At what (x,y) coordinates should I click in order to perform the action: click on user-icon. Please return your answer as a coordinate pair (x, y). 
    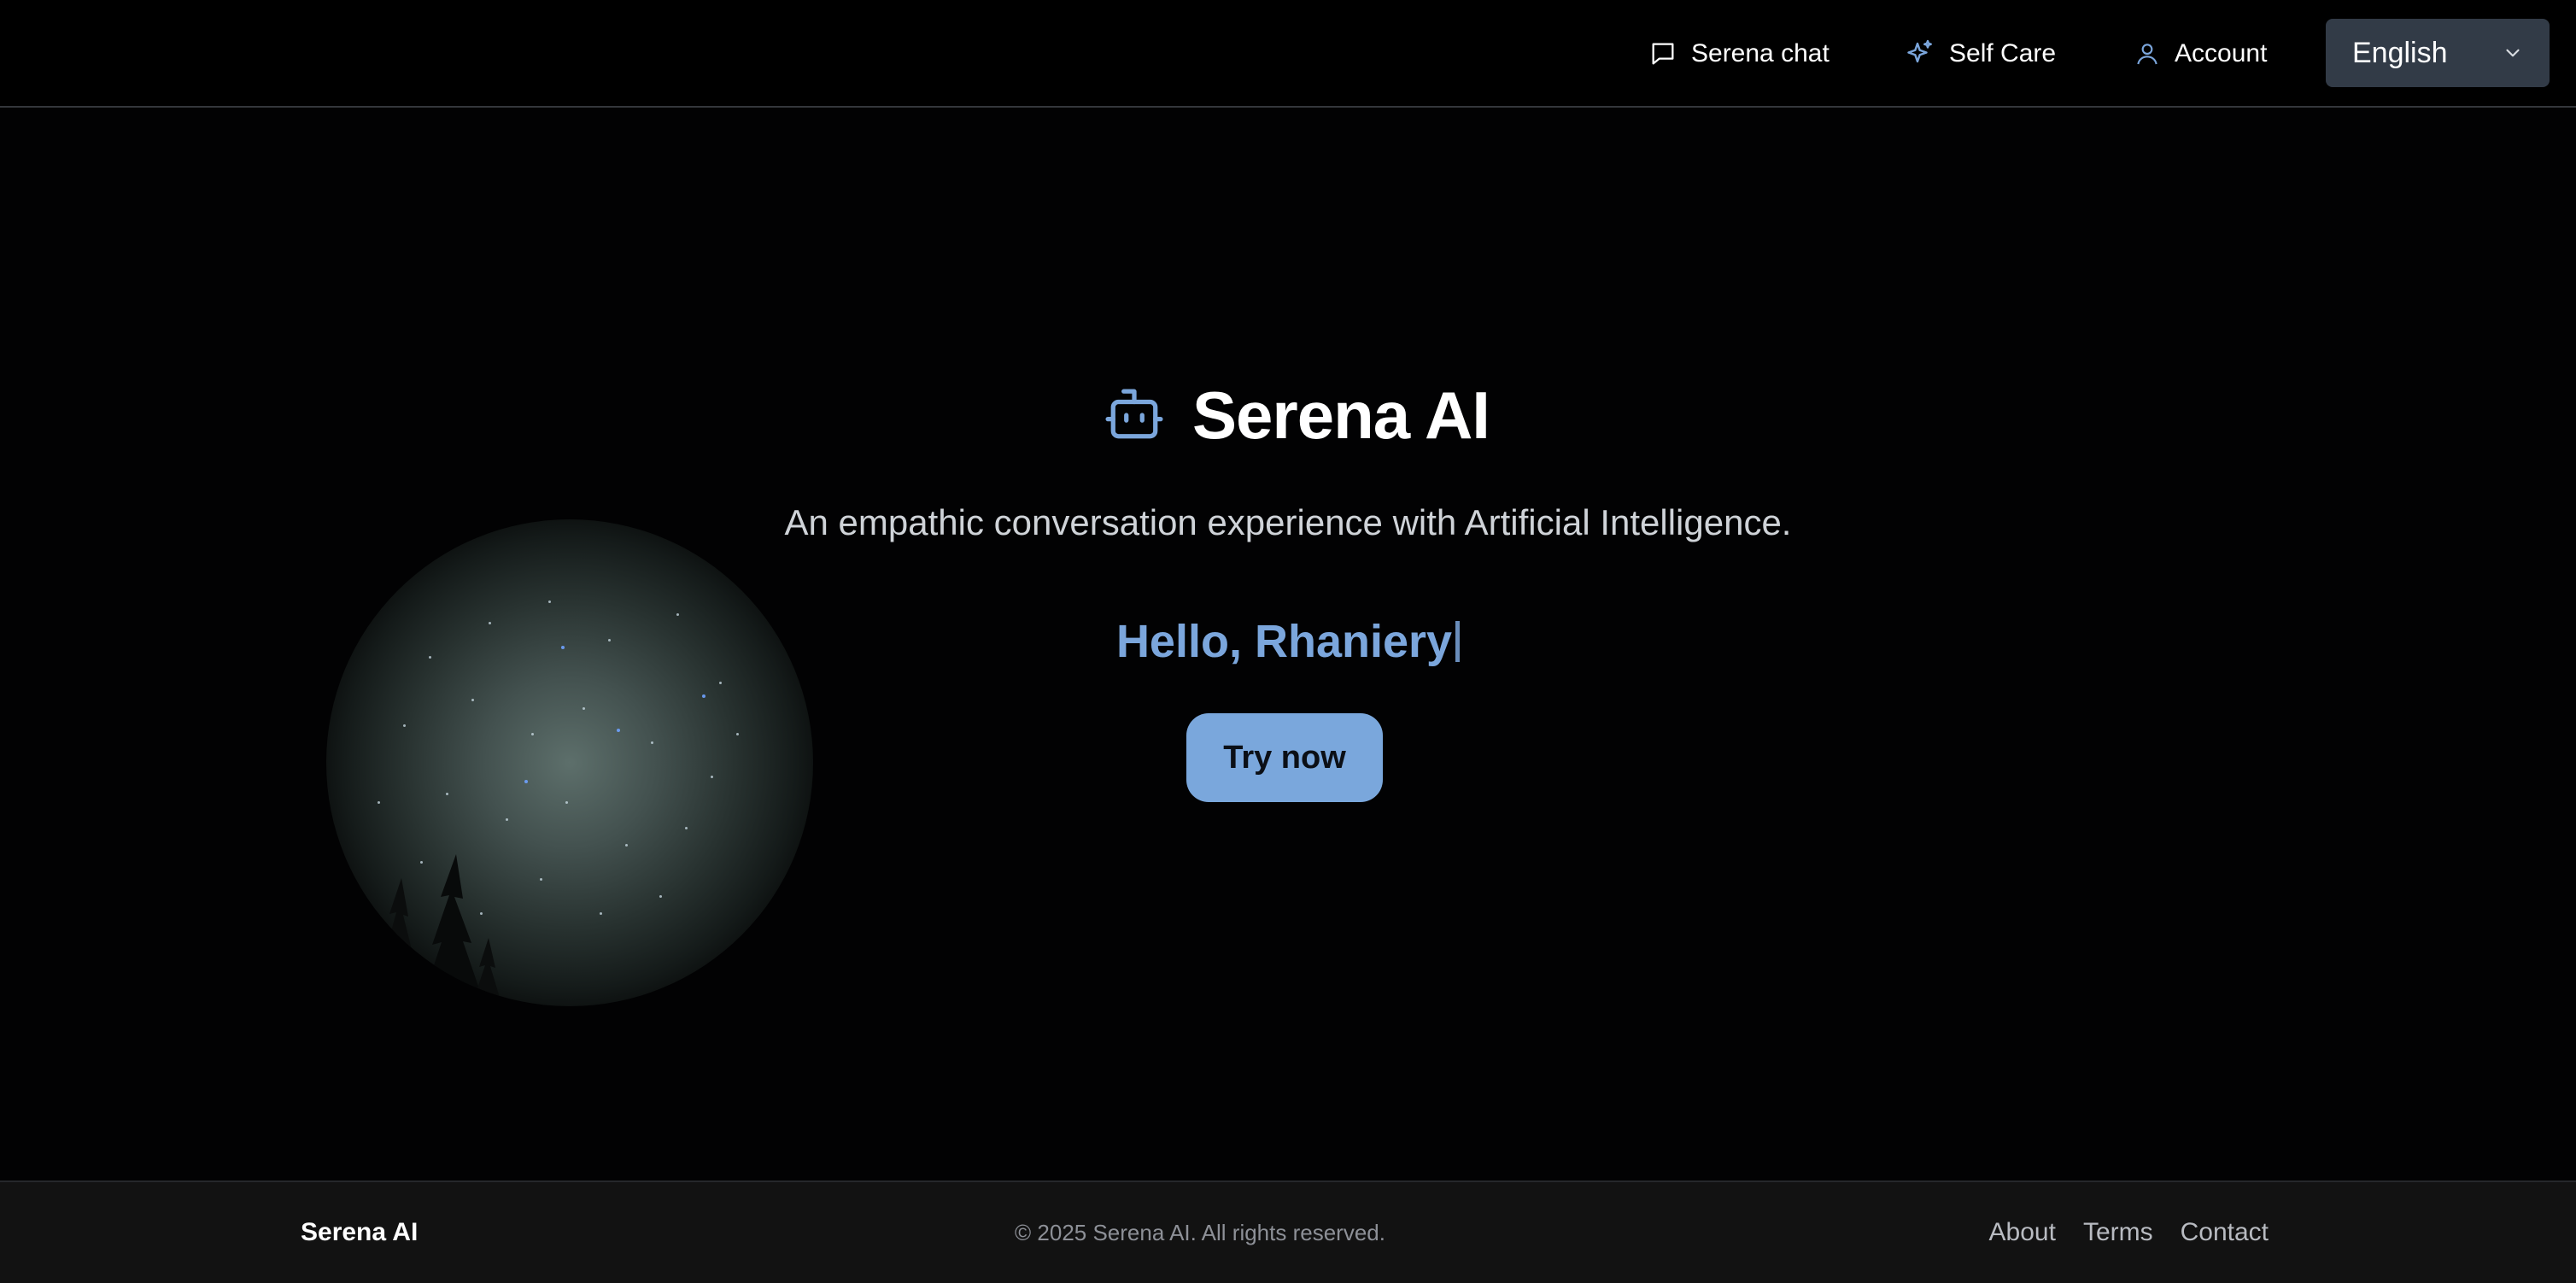
    Looking at the image, I should click on (2147, 55).